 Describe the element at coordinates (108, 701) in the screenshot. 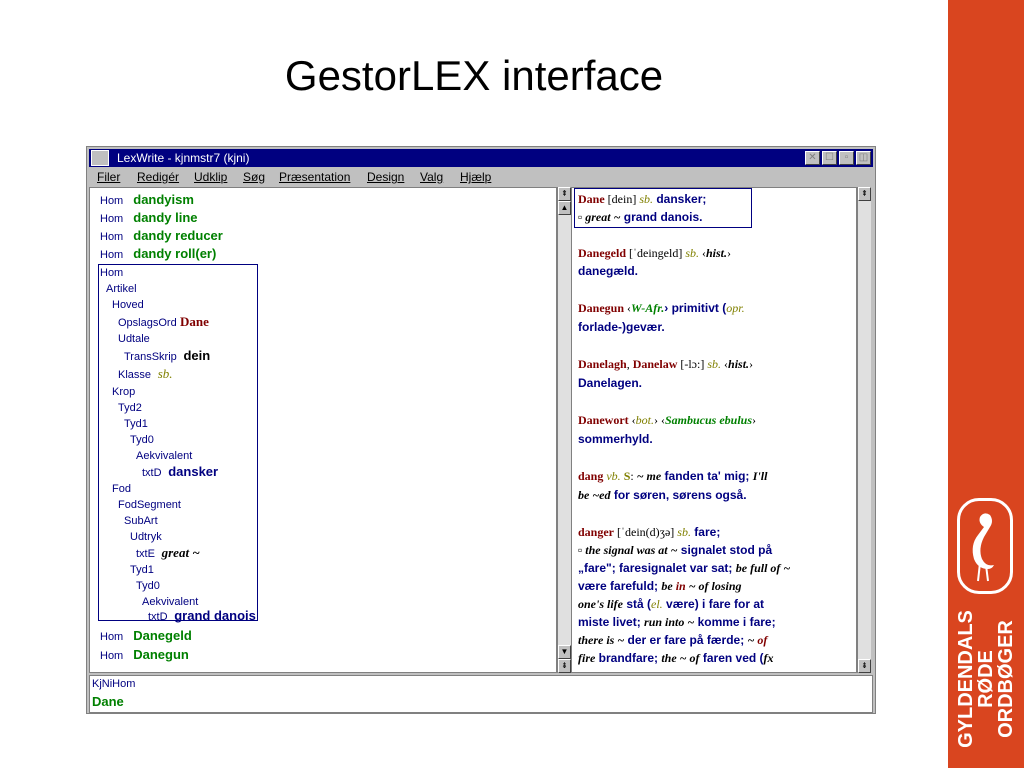

I see `status-value: Dane` at that location.